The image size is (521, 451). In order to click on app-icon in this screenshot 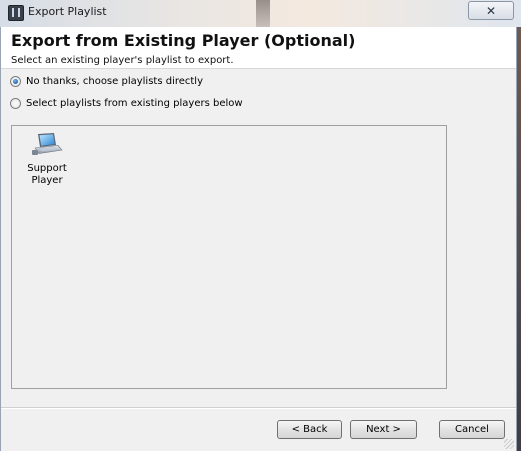, I will do `click(16, 13)`.